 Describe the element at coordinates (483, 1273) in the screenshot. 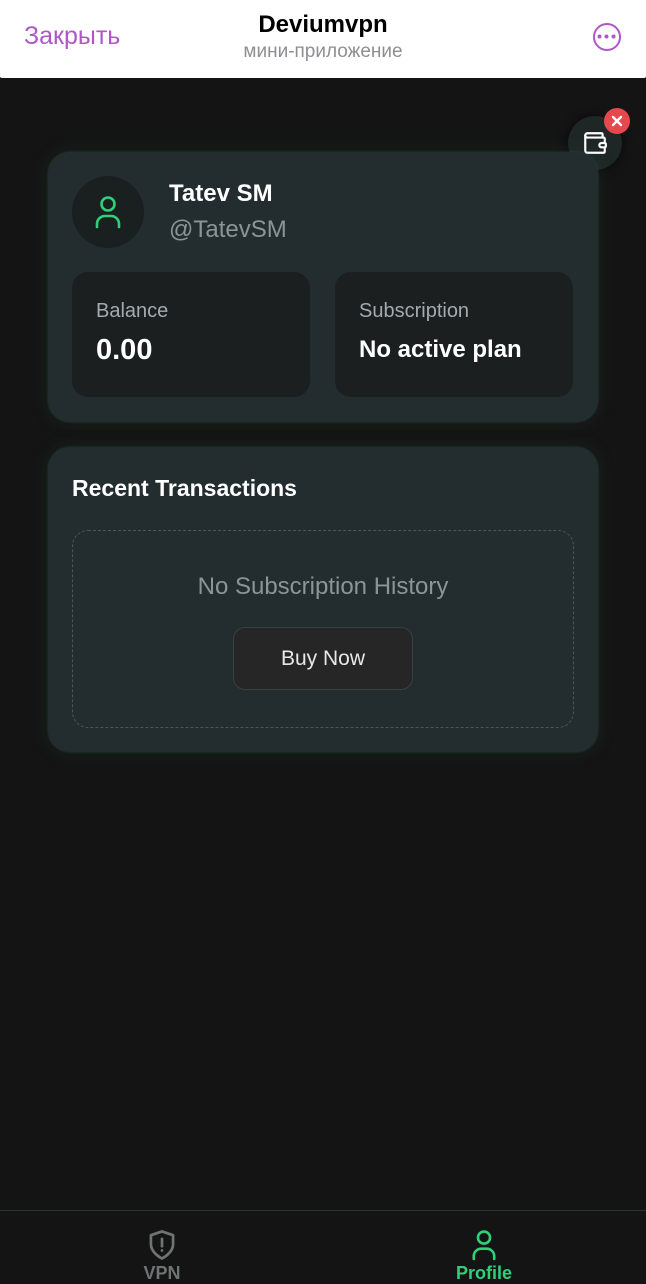

I see `nav-label-profile: Profile` at that location.